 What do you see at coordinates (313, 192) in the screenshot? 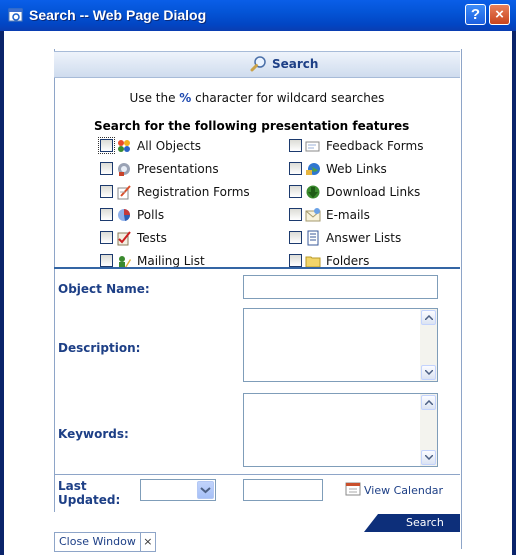
I see `download-links-icon` at bounding box center [313, 192].